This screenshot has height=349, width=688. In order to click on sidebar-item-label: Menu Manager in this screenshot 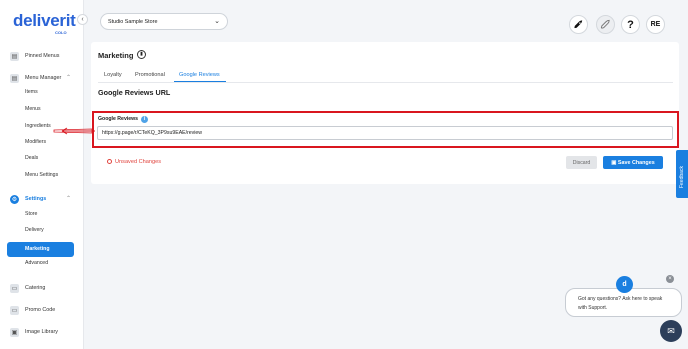, I will do `click(43, 78)`.